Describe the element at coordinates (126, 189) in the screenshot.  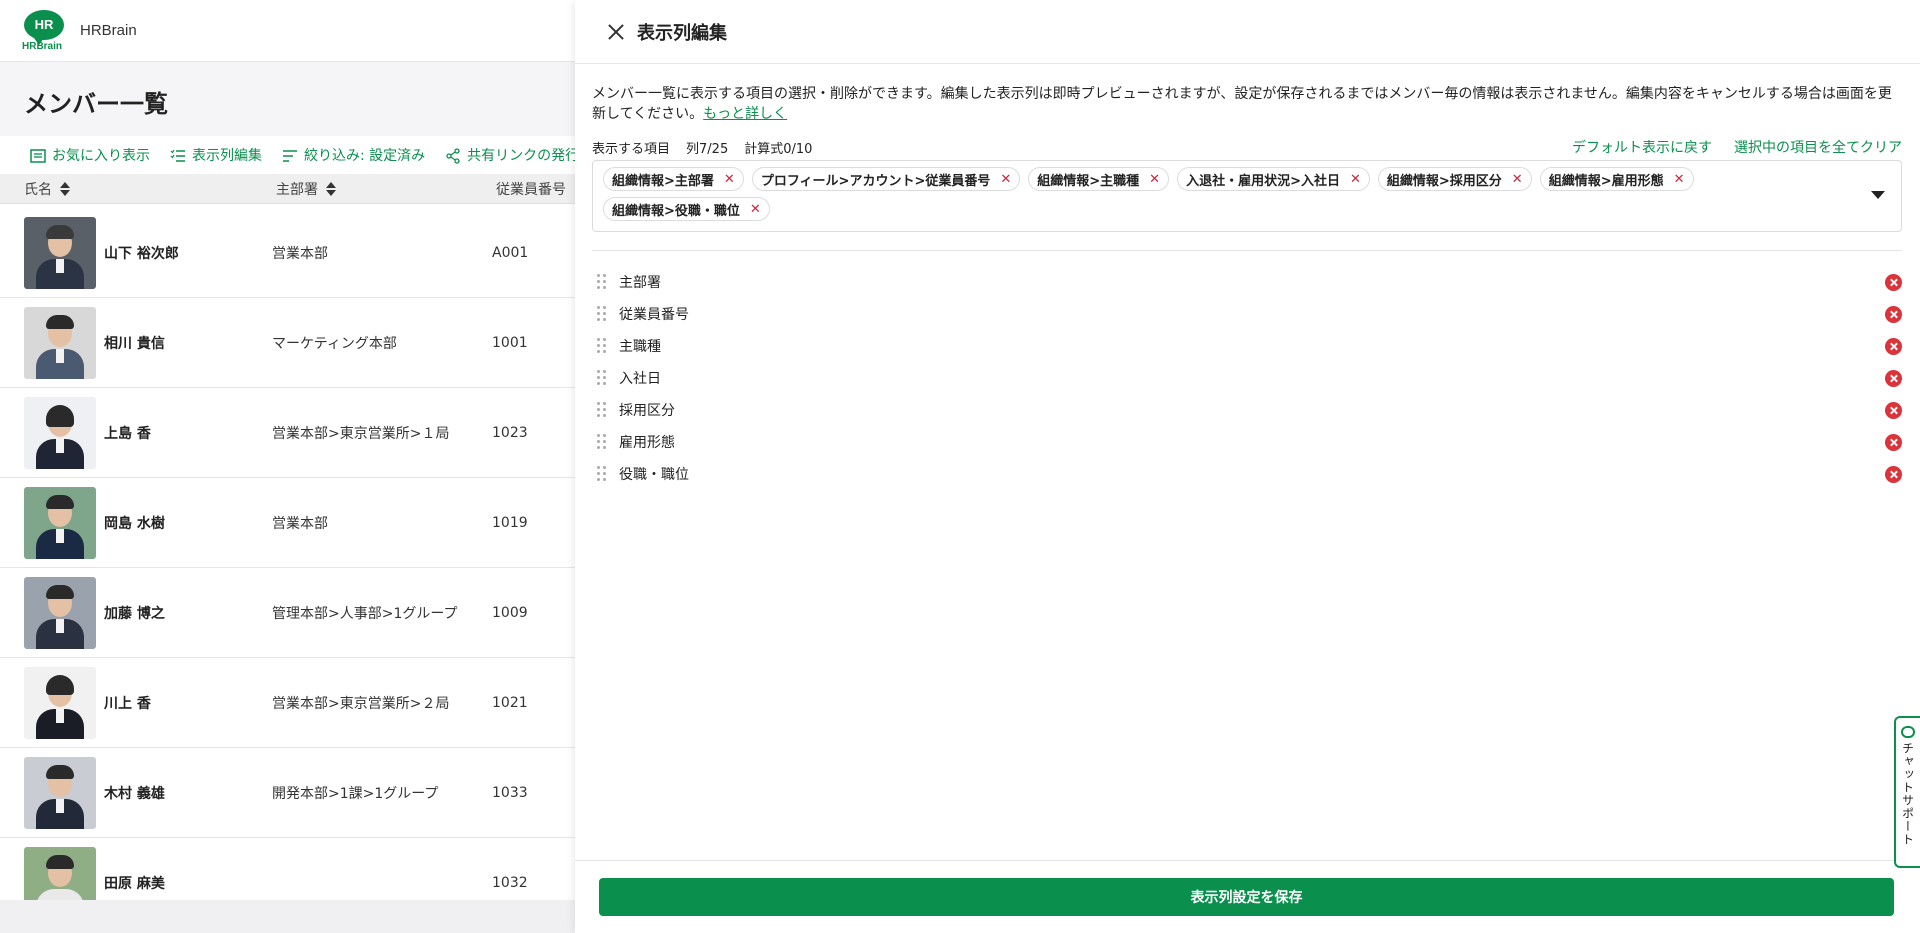
I see `header-name: 氏名` at that location.